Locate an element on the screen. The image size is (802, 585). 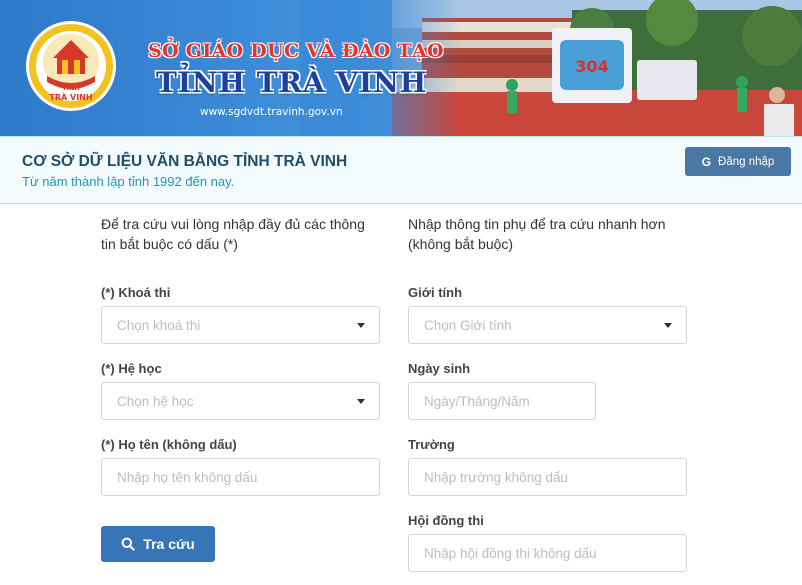
google-icon: G is located at coordinates (706, 161).